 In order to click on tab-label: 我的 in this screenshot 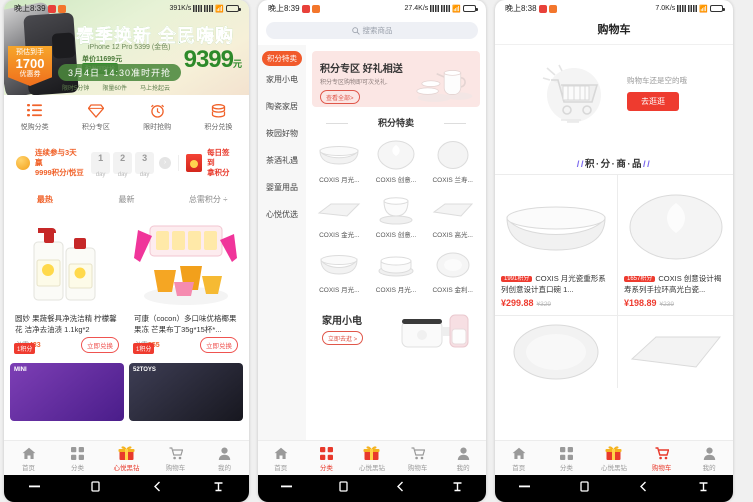, I will do `click(709, 468)`.